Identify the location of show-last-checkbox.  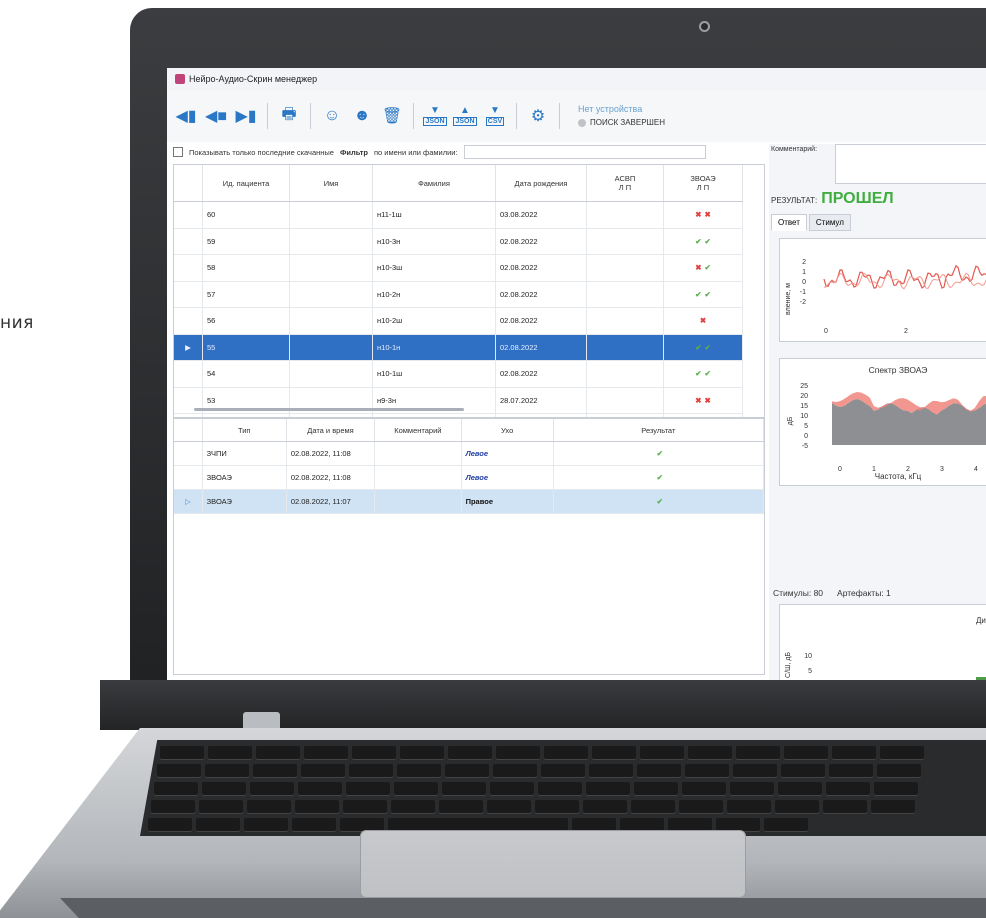
(178, 152).